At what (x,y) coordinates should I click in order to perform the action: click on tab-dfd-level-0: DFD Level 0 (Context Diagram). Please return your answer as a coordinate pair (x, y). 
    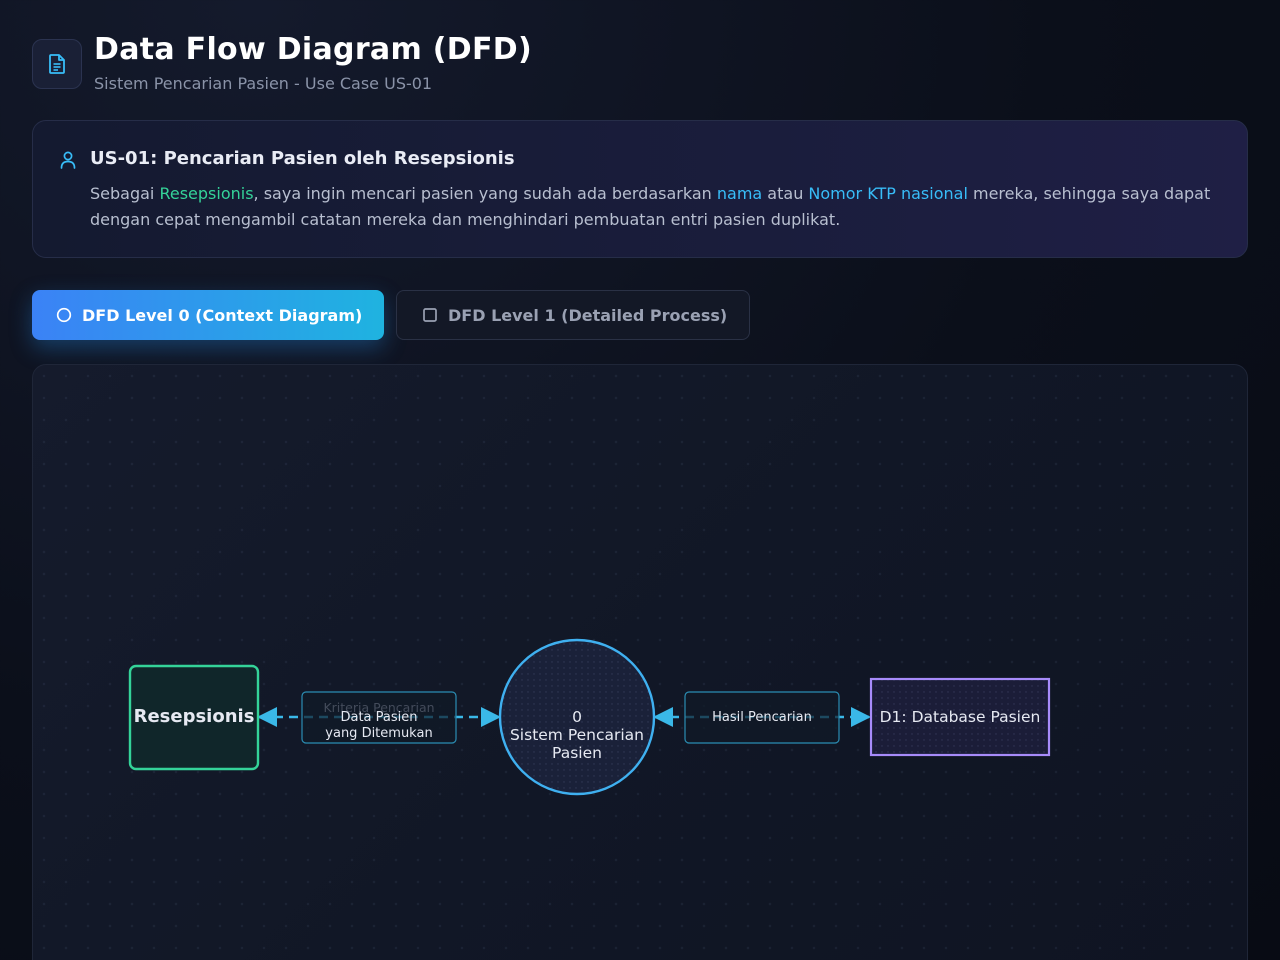
    Looking at the image, I should click on (208, 315).